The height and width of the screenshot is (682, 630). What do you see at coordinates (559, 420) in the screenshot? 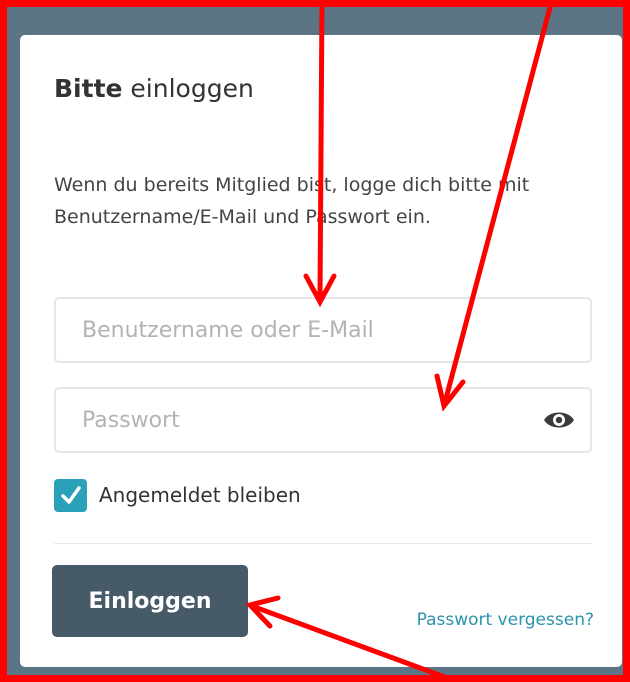
I see `eye-icon` at bounding box center [559, 420].